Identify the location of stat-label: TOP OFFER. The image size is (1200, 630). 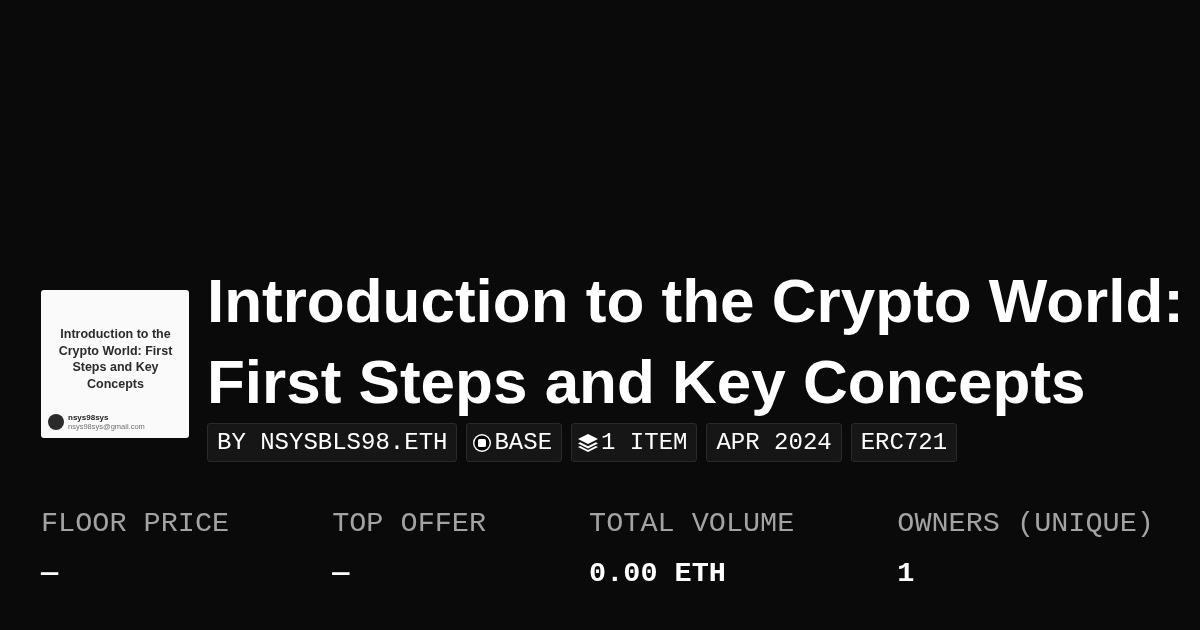
(409, 524).